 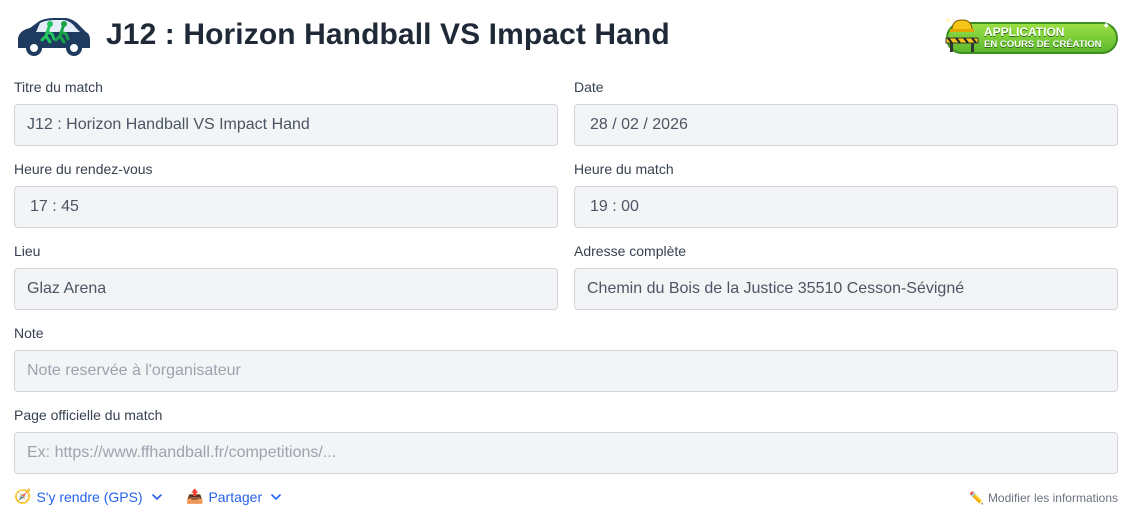 I want to click on edit-info-link: ✏️ Modifier les informations, so click(x=1043, y=498).